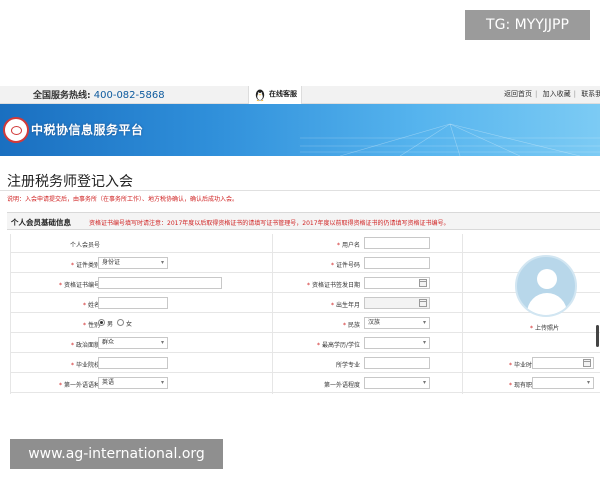 This screenshot has width=600, height=480. I want to click on qq-penguin-icon, so click(260, 95).